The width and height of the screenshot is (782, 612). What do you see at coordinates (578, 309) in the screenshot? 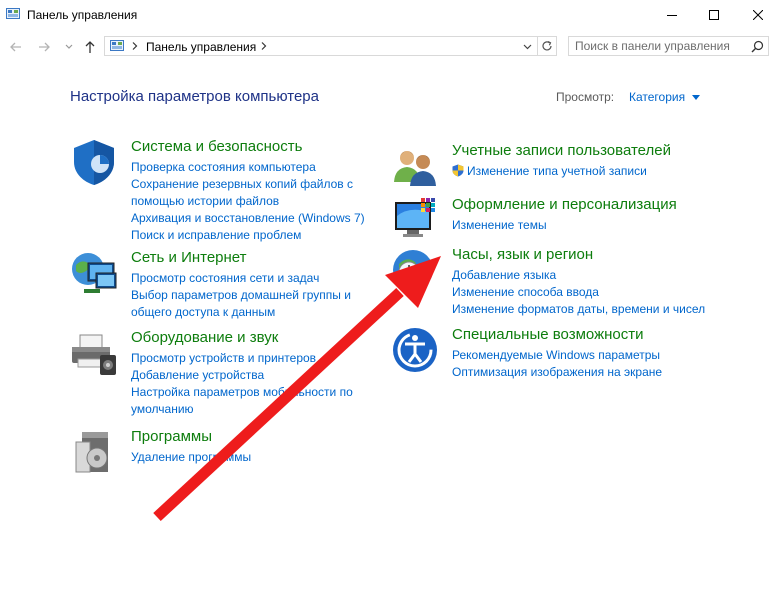
I see `link-change-date-time-formats: Изменение форматов даты, времени и чисел` at bounding box center [578, 309].